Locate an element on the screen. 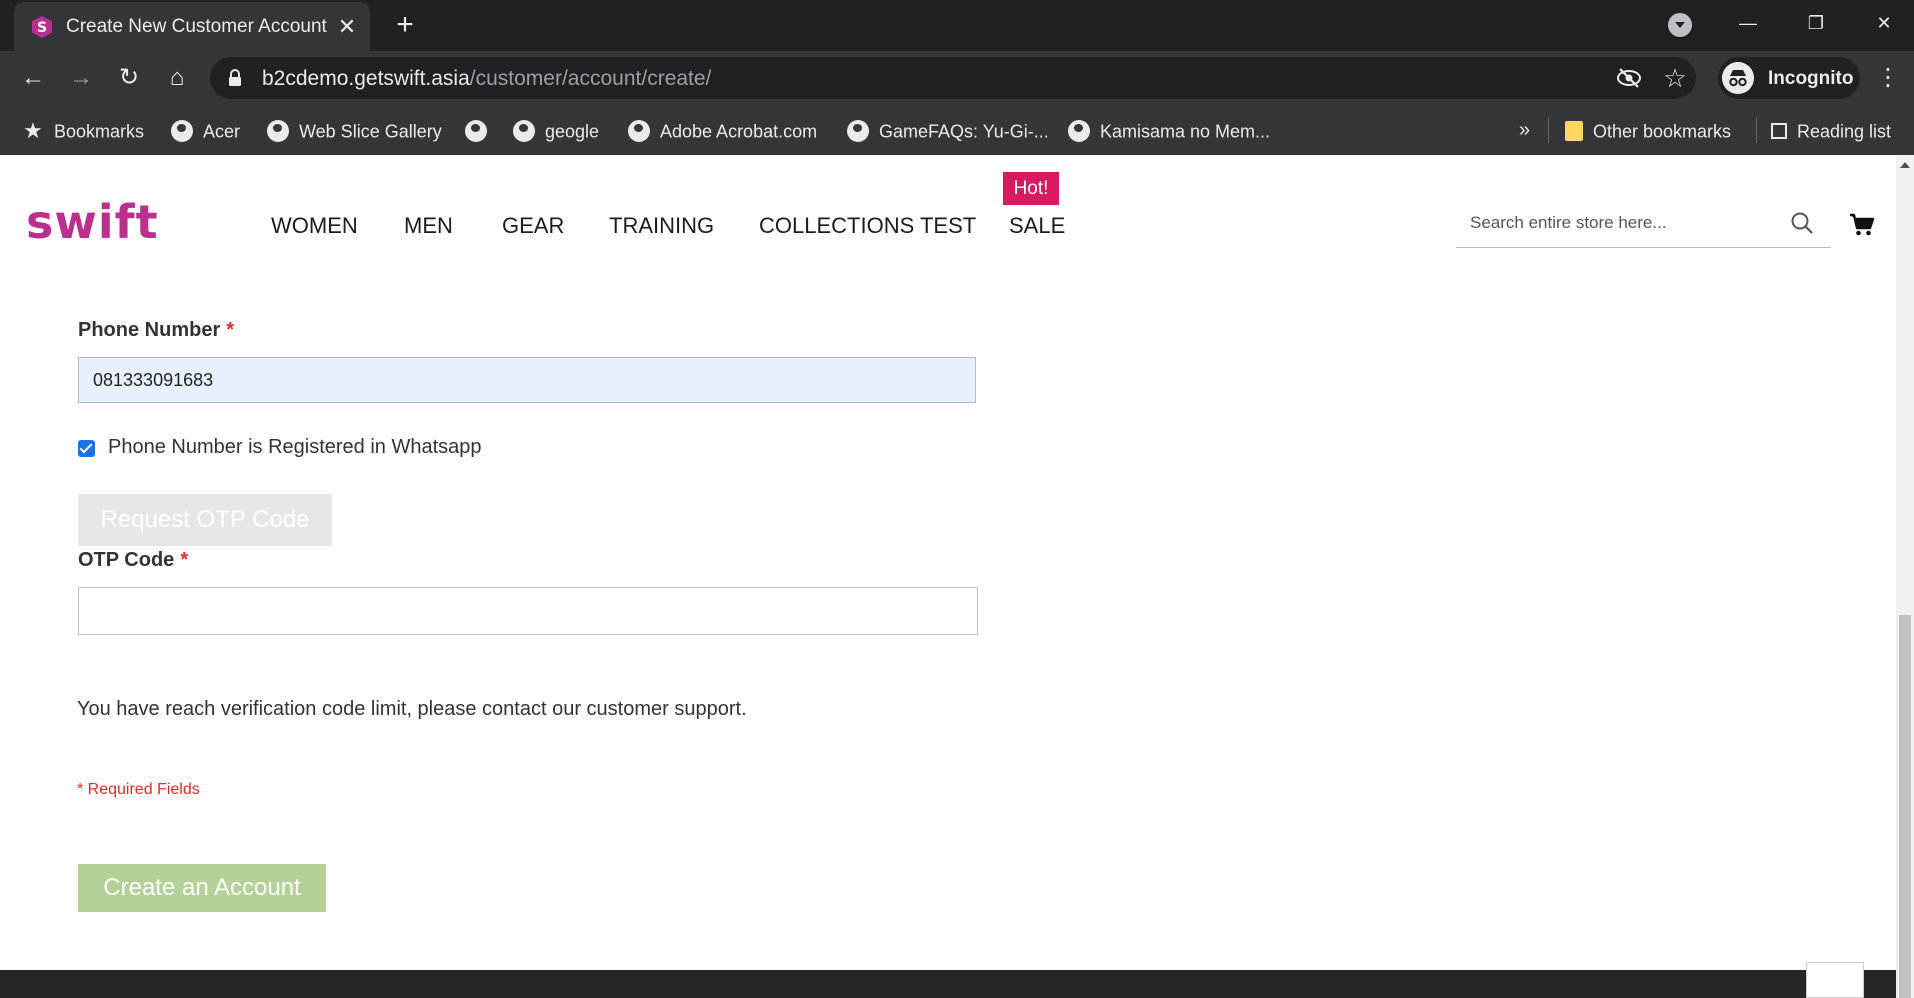 The image size is (1914, 998). bookmark-star-icon: ☆ is located at coordinates (1675, 78).